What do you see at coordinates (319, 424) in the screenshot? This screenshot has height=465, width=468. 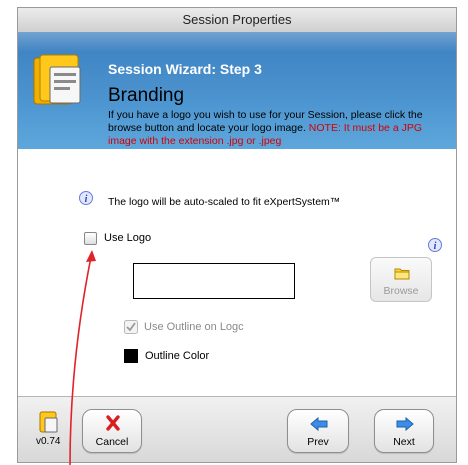 I see `arrow-left-icon` at bounding box center [319, 424].